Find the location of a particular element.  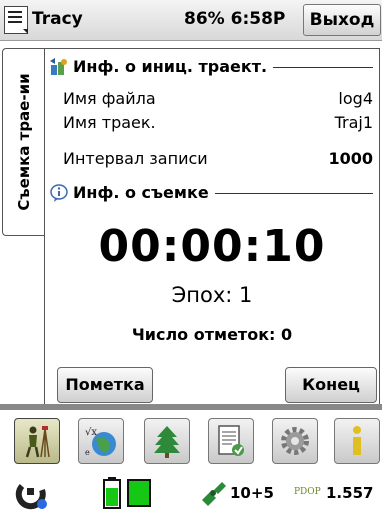

exit-button: Выход is located at coordinates (342, 20).